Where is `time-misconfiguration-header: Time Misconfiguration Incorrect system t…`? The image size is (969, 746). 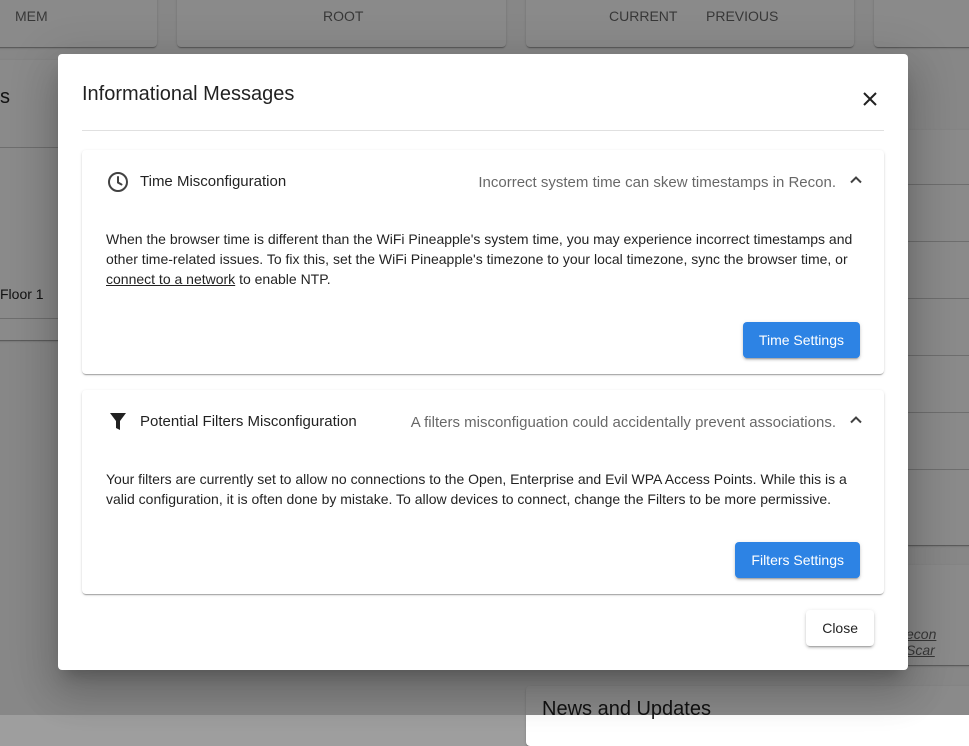
time-misconfiguration-header: Time Misconfiguration Incorrect system t… is located at coordinates (483, 182).